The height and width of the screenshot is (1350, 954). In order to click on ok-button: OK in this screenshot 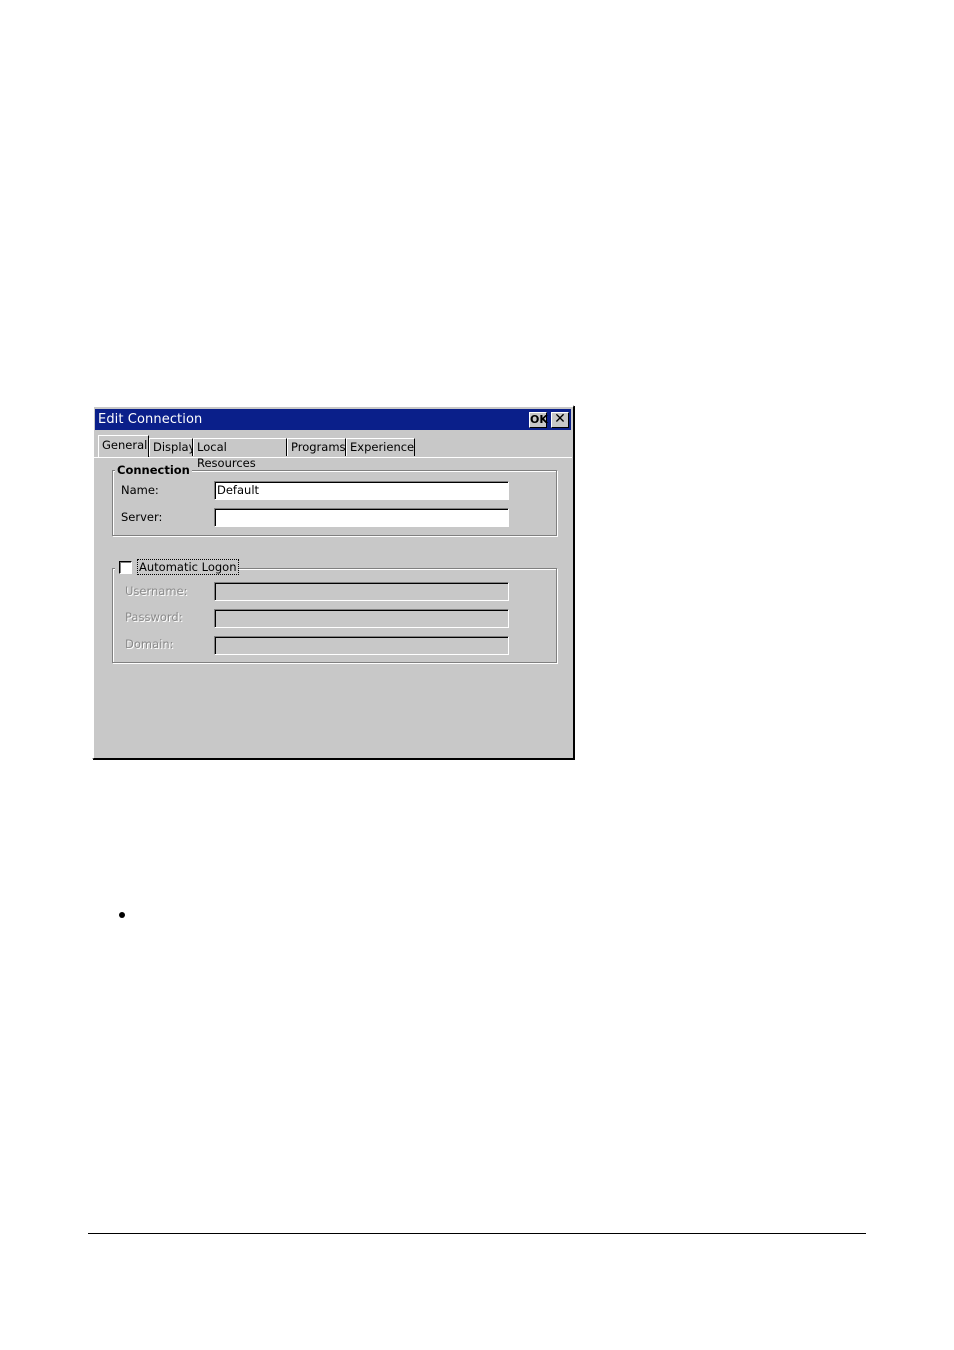, I will do `click(538, 420)`.